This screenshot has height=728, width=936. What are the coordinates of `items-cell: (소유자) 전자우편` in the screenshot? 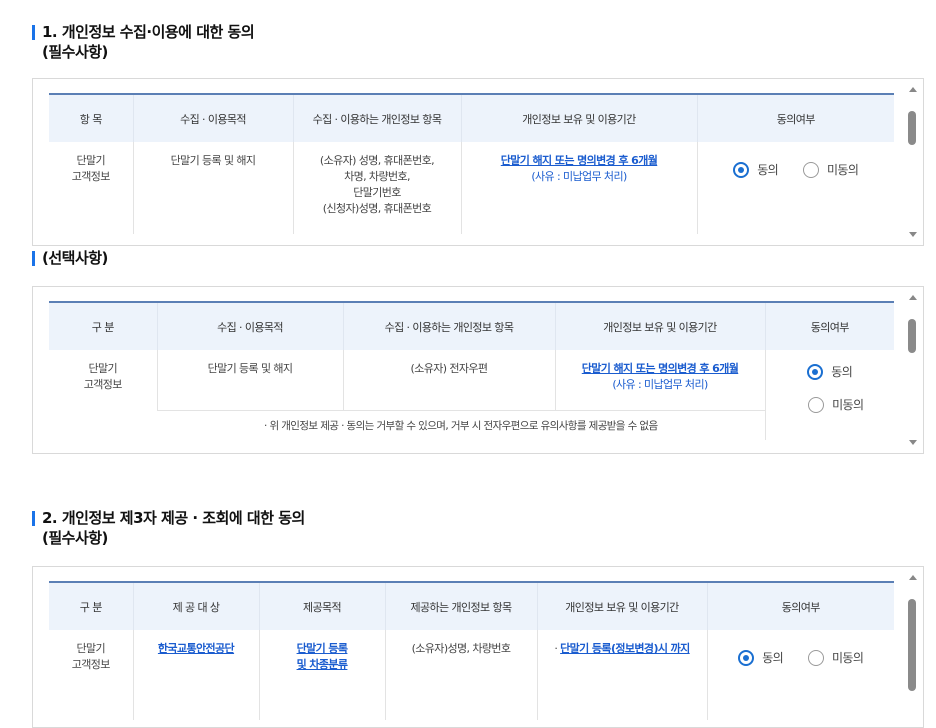 It's located at (448, 380).